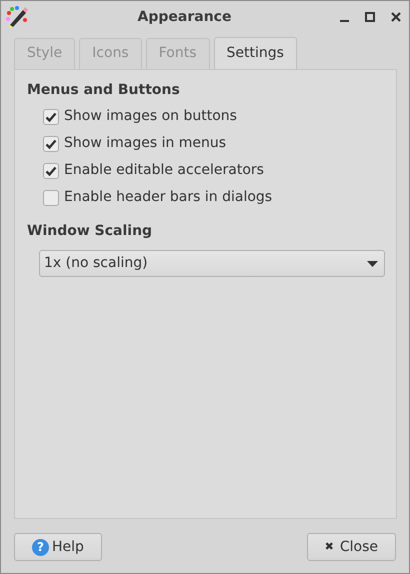  I want to click on checkbox-label: Enable header bars in dialogs, so click(168, 197).